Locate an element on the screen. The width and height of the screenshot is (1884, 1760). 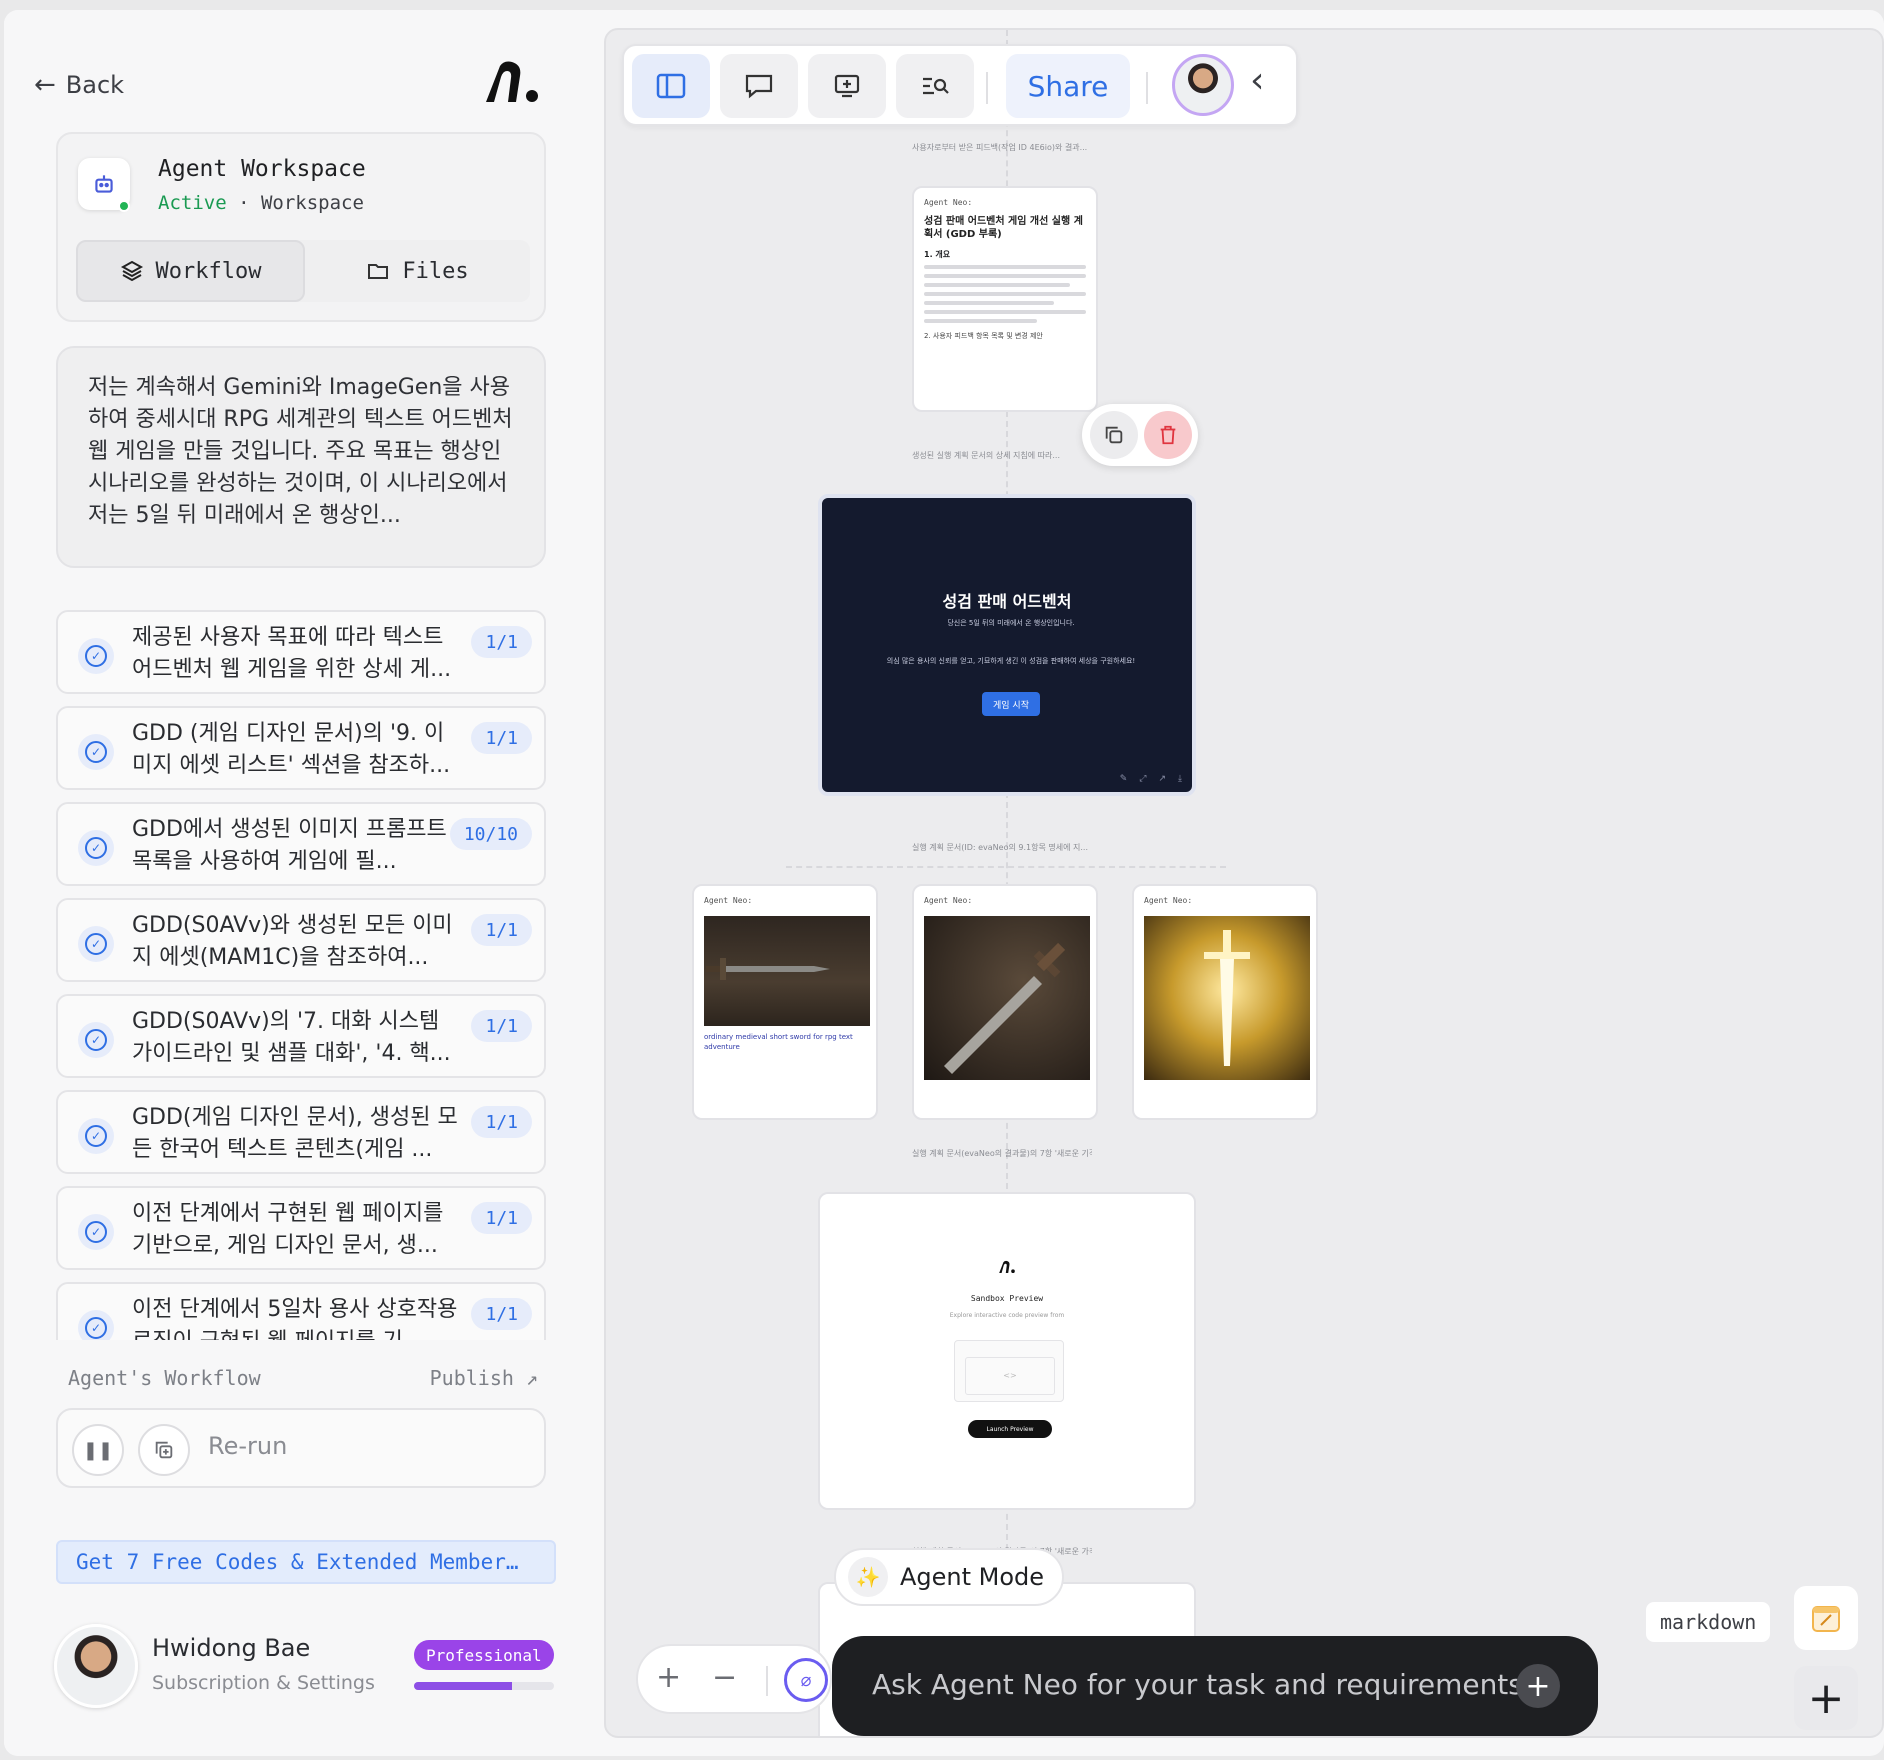
plan-progress is located at coordinates (484, 1686).